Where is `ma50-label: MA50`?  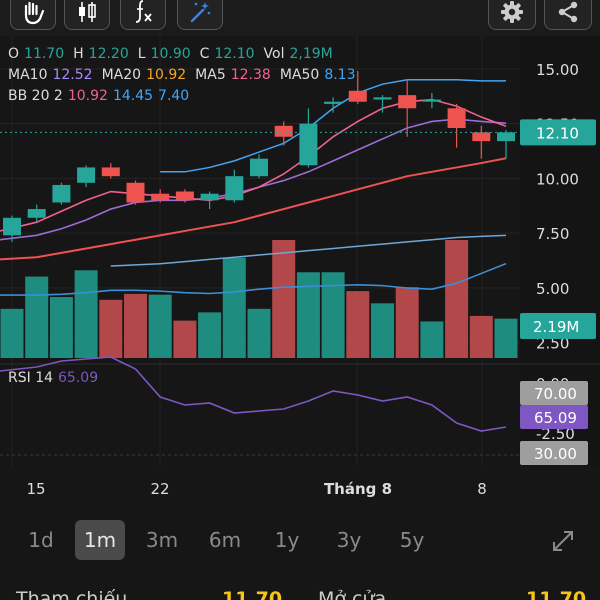
ma50-label: MA50 is located at coordinates (299, 75).